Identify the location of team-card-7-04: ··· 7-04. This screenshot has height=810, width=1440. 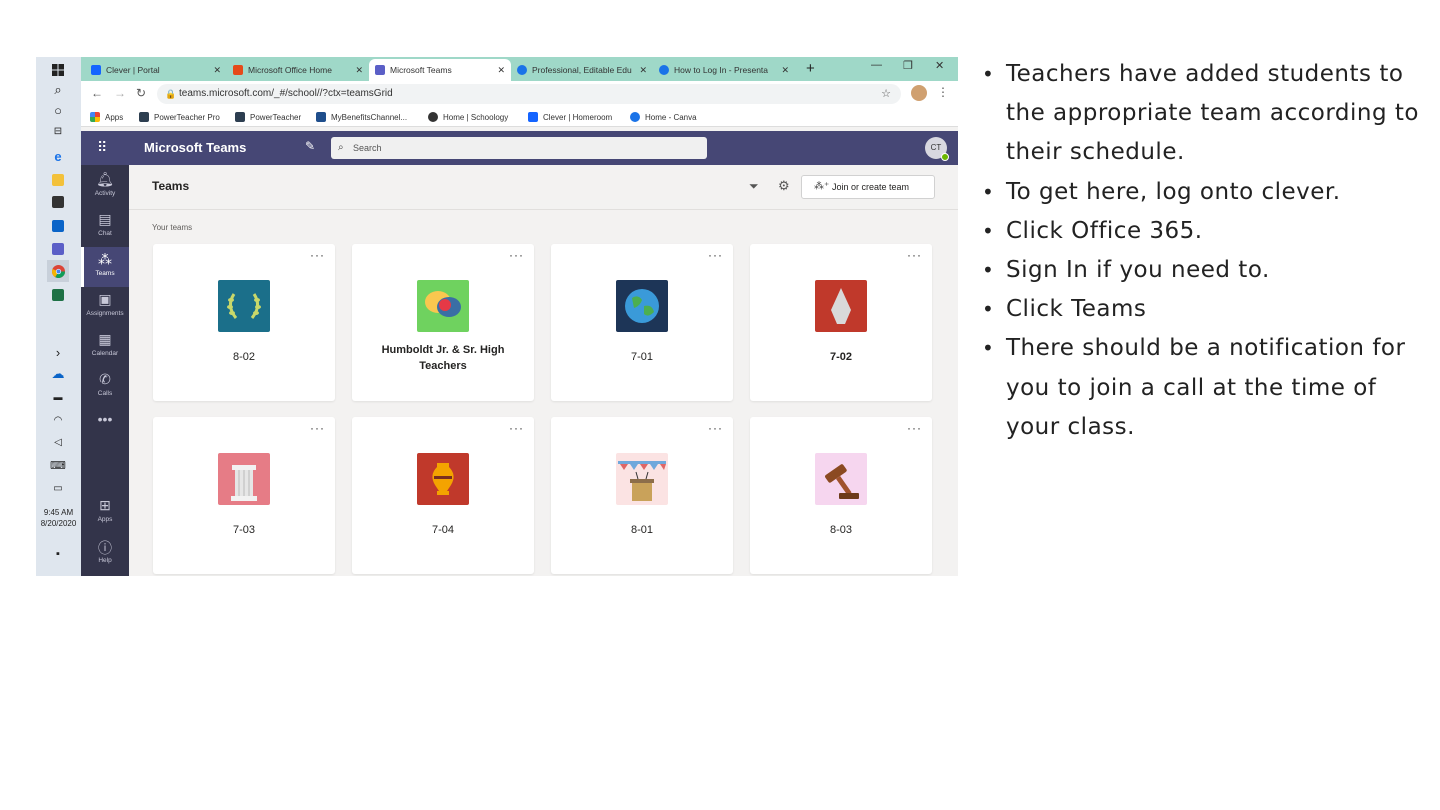
(443, 495).